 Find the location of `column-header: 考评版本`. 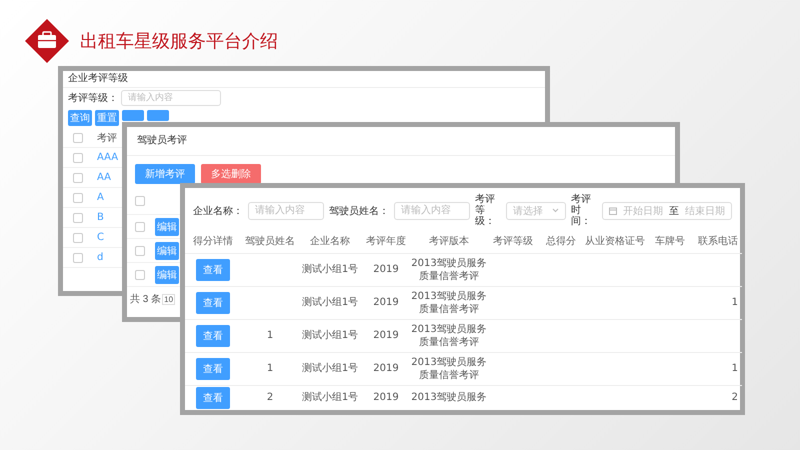

column-header: 考评版本 is located at coordinates (449, 241).